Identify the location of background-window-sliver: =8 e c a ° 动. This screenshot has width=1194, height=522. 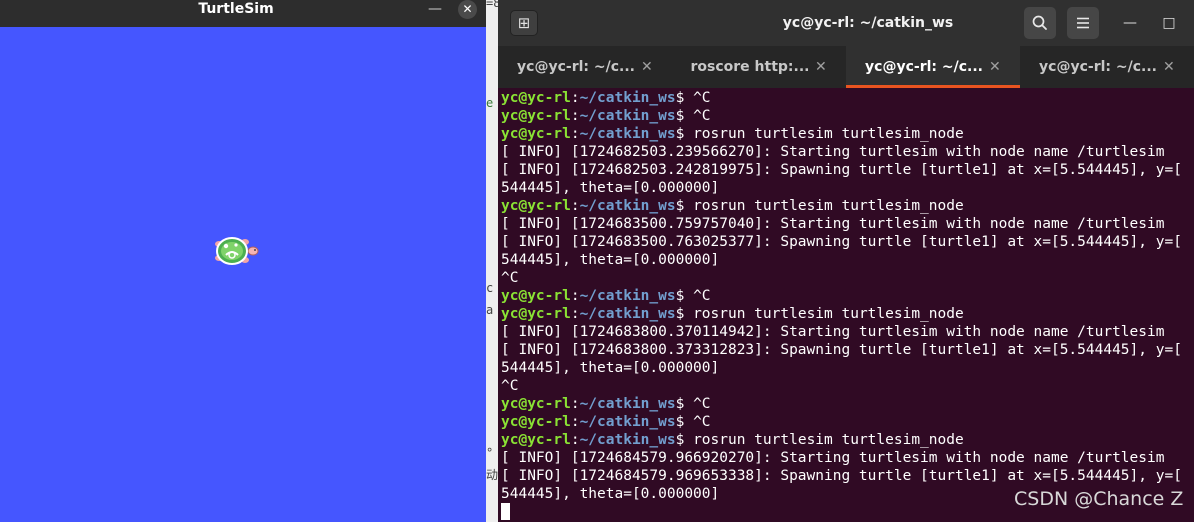
(492, 261).